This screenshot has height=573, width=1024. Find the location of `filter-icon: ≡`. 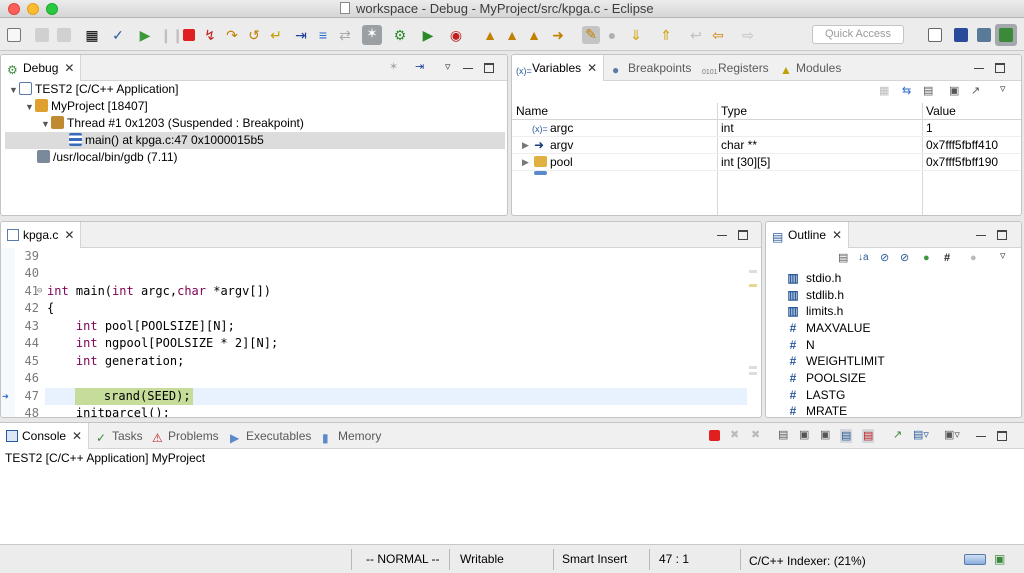

filter-icon: ≡ is located at coordinates (323, 35).